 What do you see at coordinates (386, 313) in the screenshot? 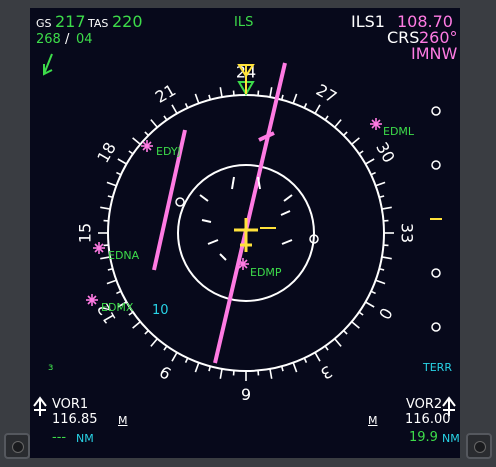
I see `compass-label: 0` at bounding box center [386, 313].